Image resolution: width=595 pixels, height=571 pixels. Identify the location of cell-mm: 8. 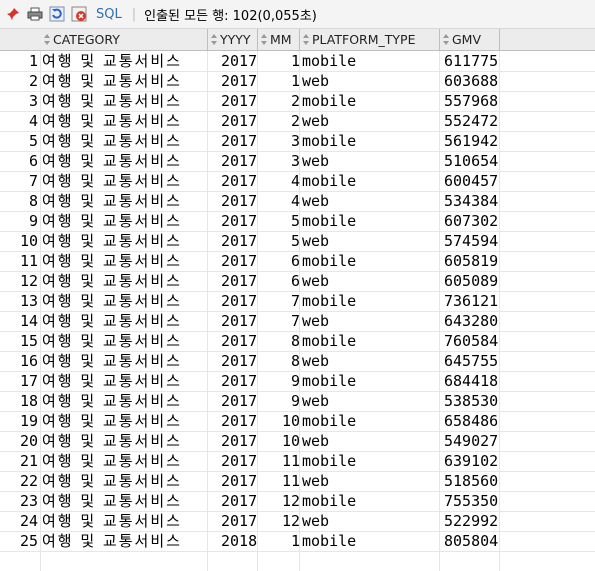
(284, 341).